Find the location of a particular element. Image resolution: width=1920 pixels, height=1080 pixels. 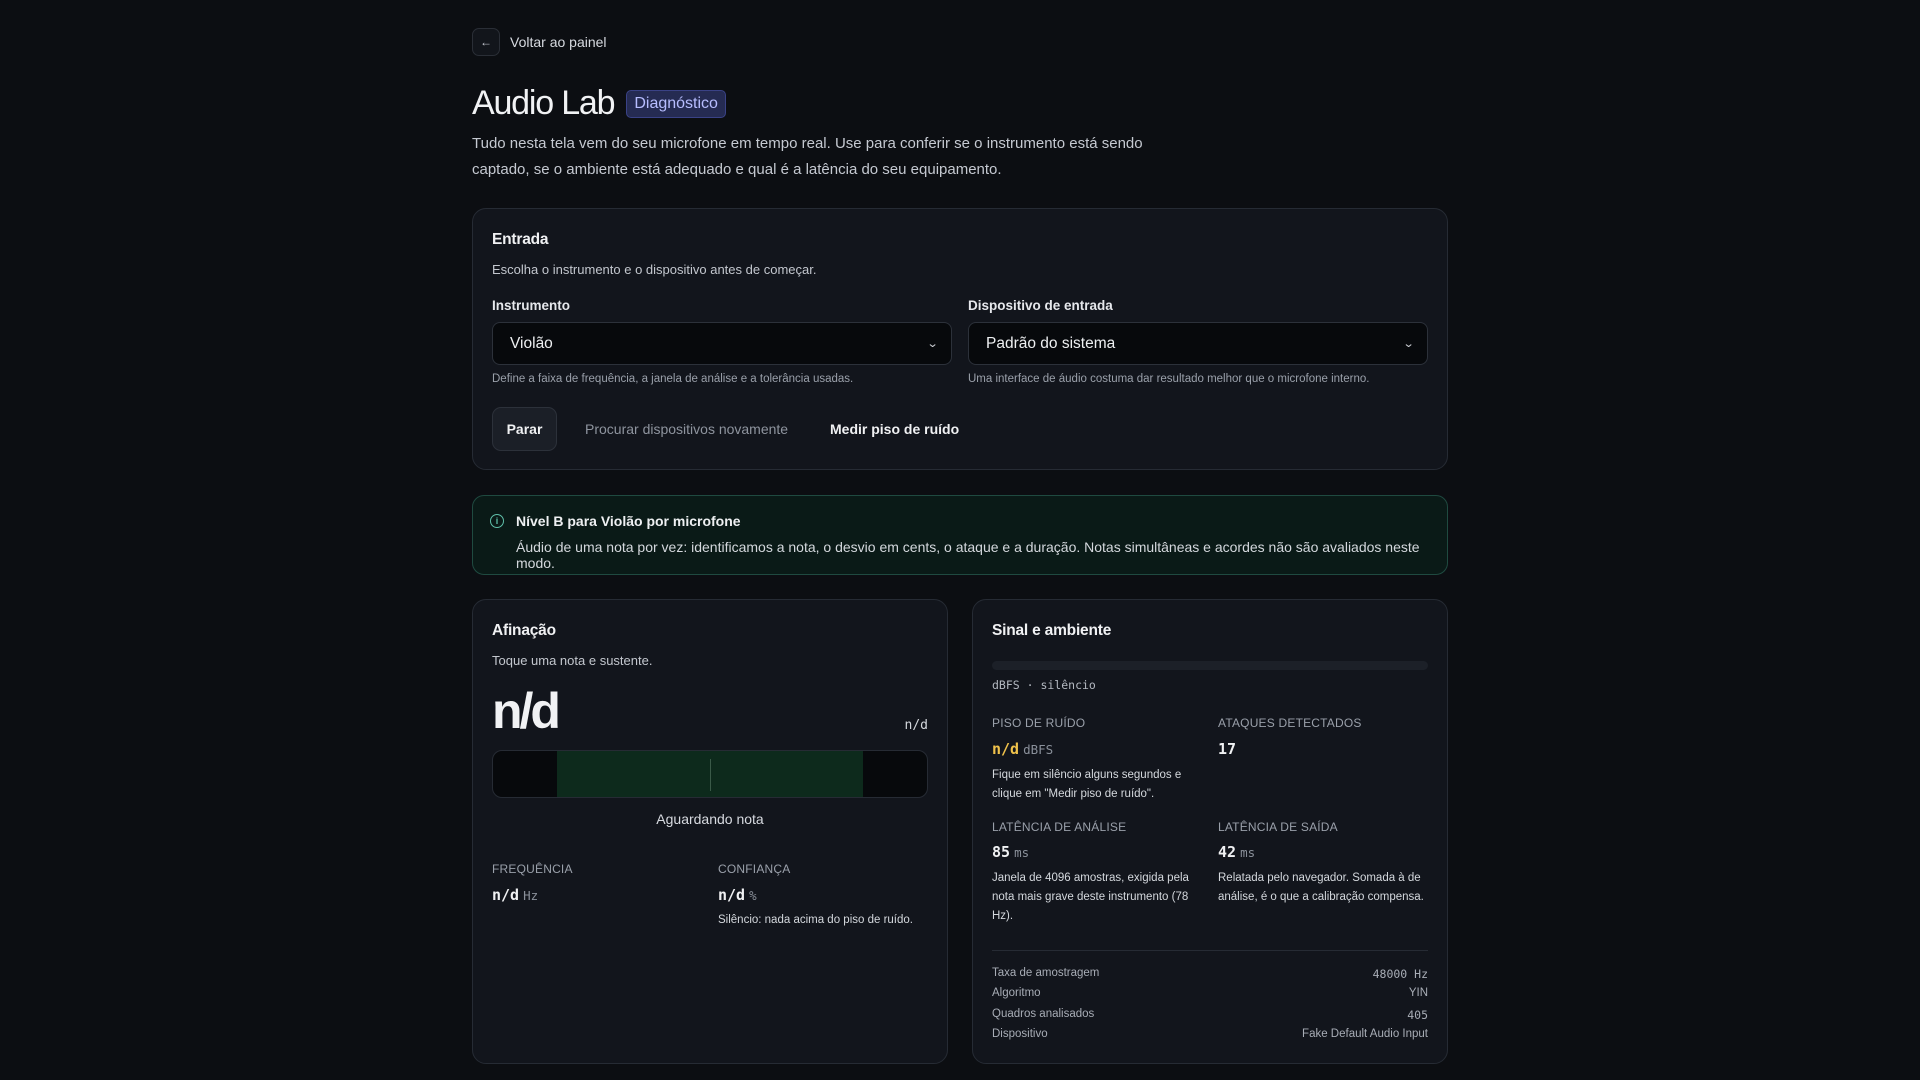

frequency-value: n/d Hz is located at coordinates (515, 895).